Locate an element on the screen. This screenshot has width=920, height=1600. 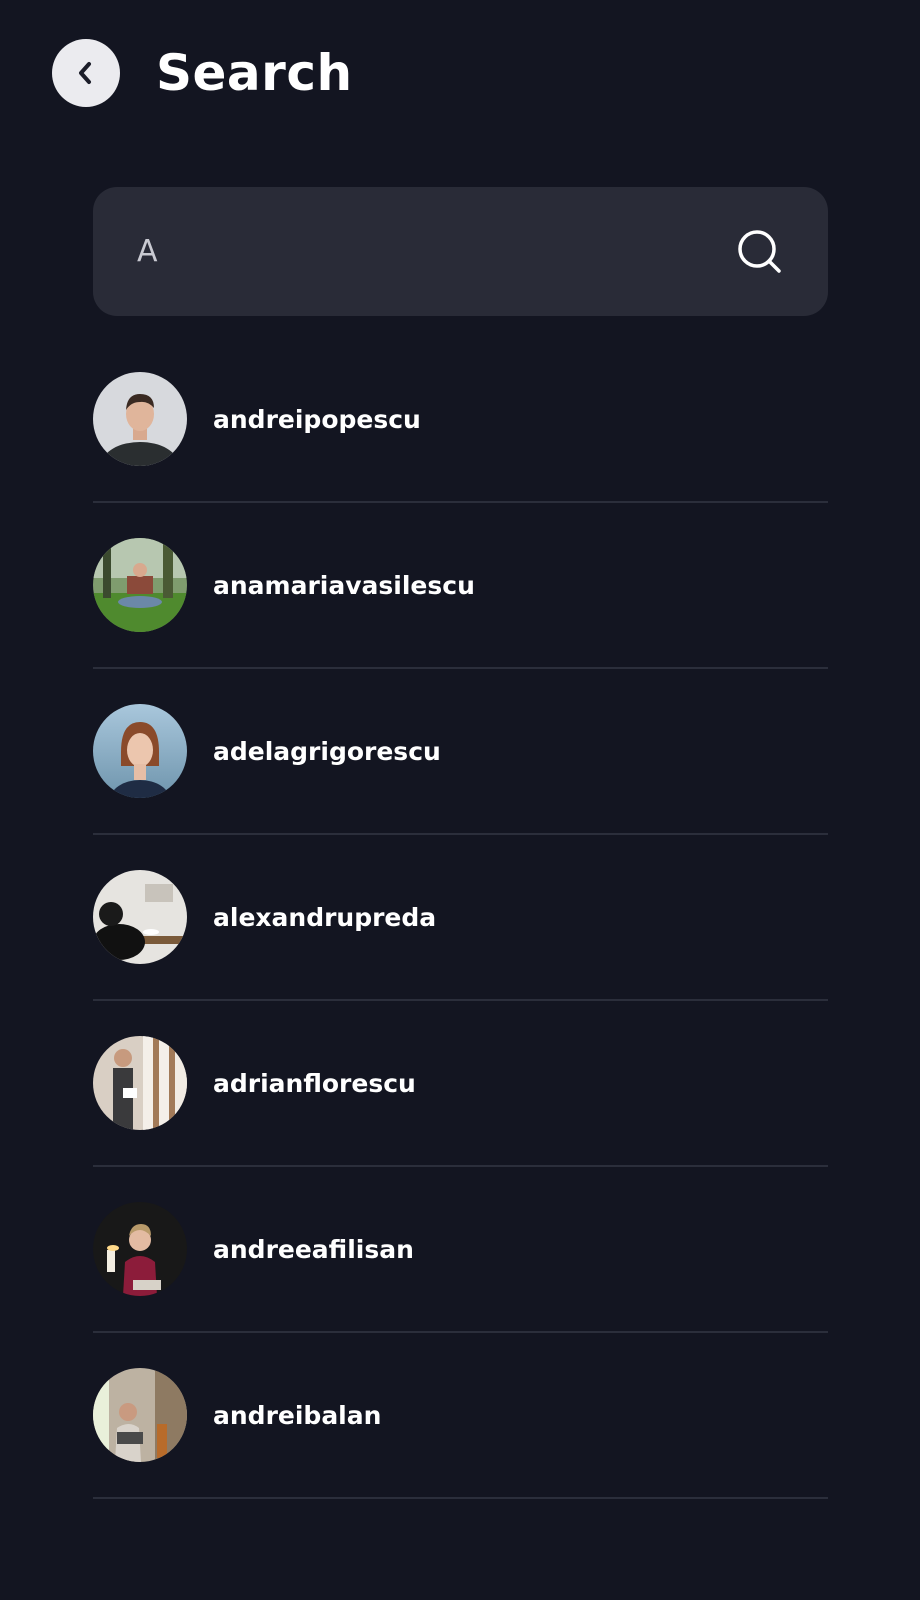
search-bar is located at coordinates (460, 251).